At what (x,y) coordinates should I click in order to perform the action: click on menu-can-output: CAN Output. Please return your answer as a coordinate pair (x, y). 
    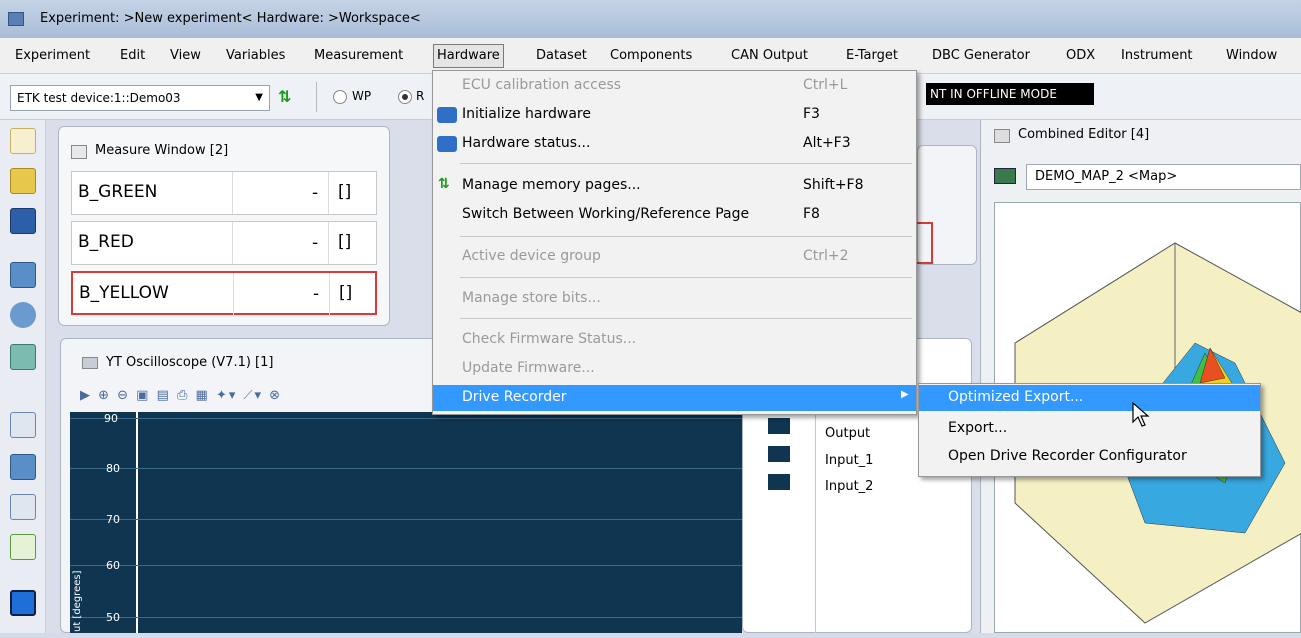
    Looking at the image, I should click on (769, 58).